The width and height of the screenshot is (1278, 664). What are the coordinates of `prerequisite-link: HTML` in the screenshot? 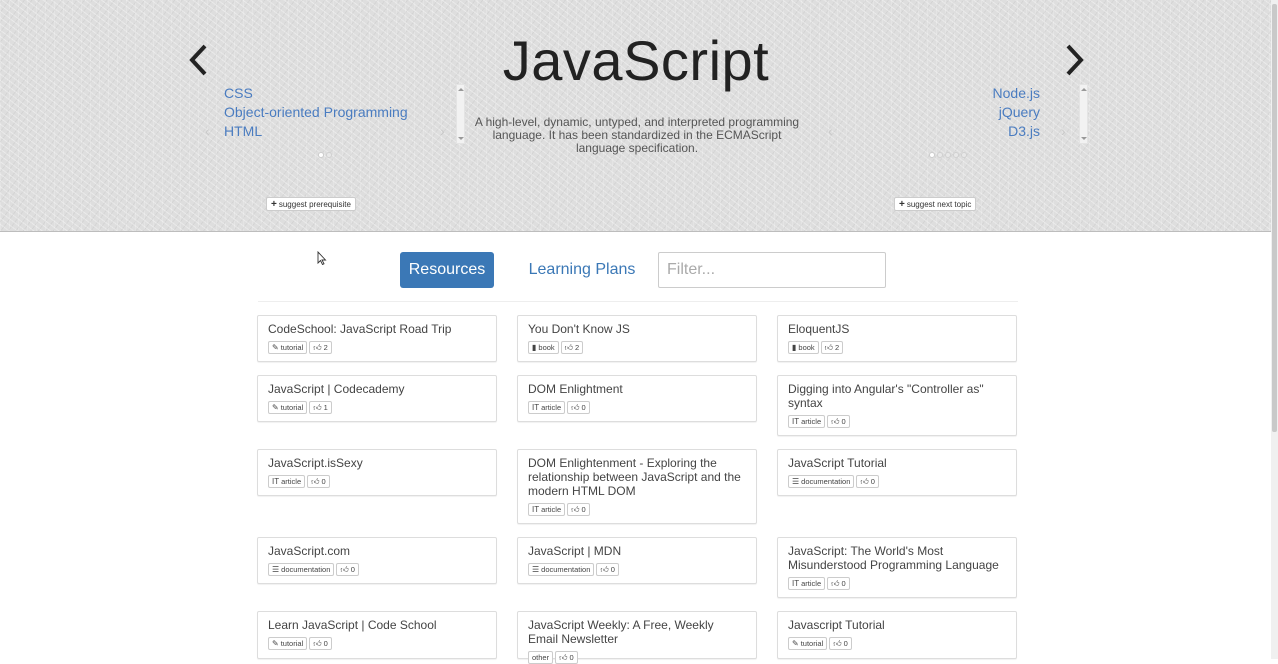 It's located at (316, 131).